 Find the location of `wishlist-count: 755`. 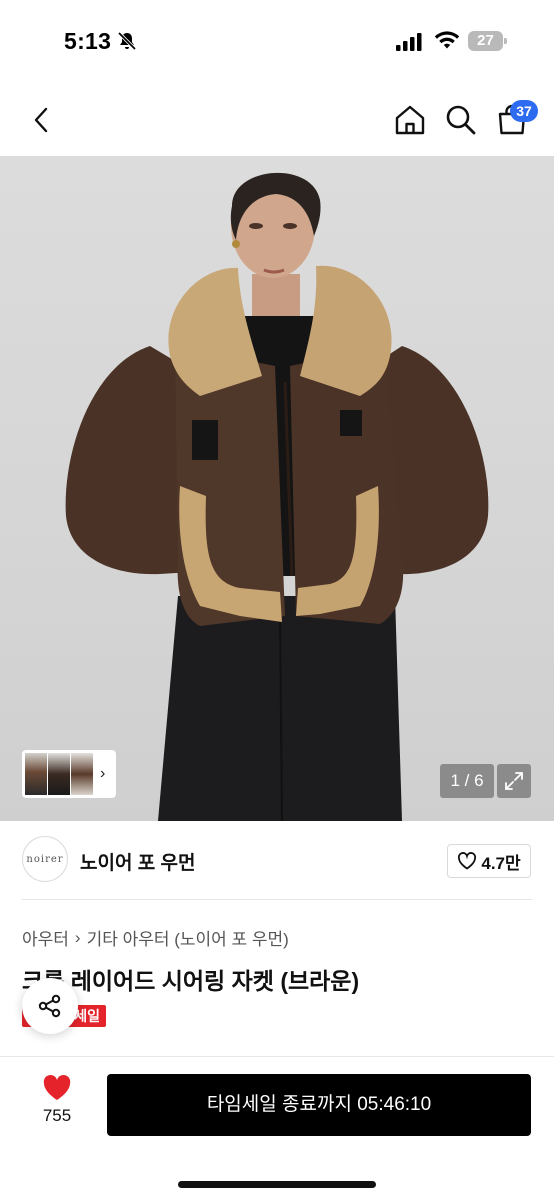

wishlist-count: 755 is located at coordinates (57, 1115).